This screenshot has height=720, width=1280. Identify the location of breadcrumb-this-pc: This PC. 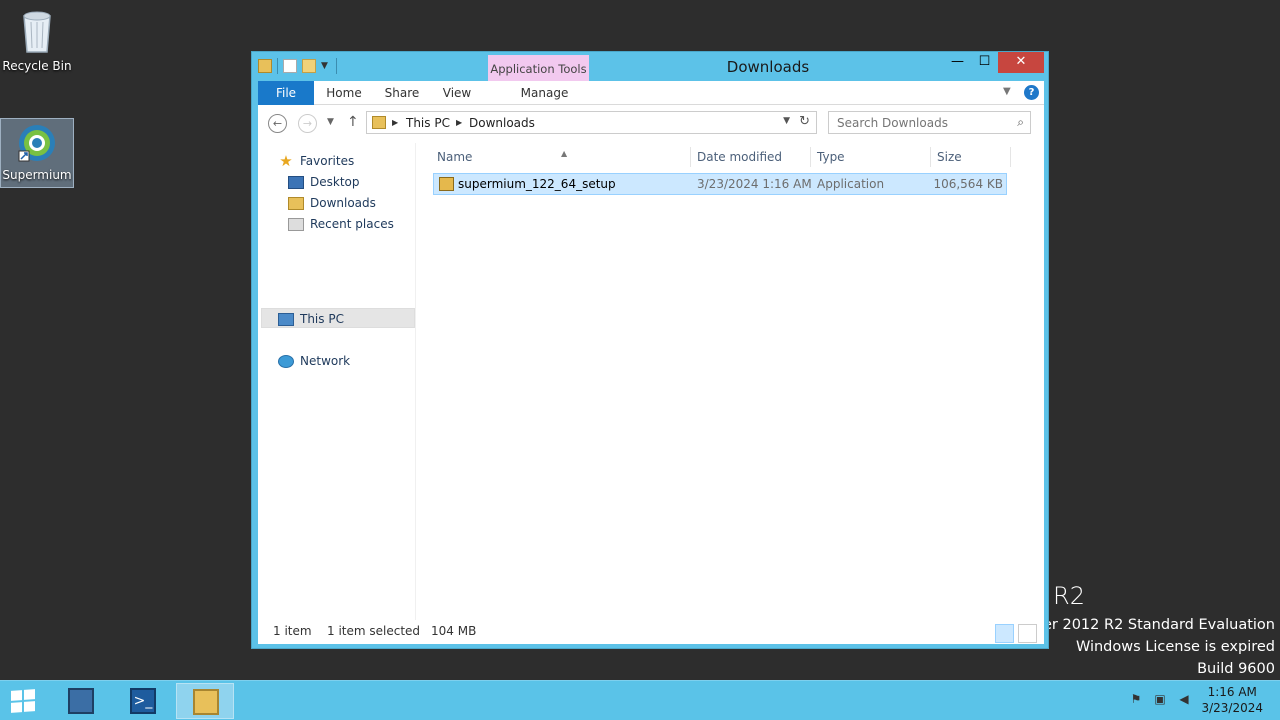
(428, 123).